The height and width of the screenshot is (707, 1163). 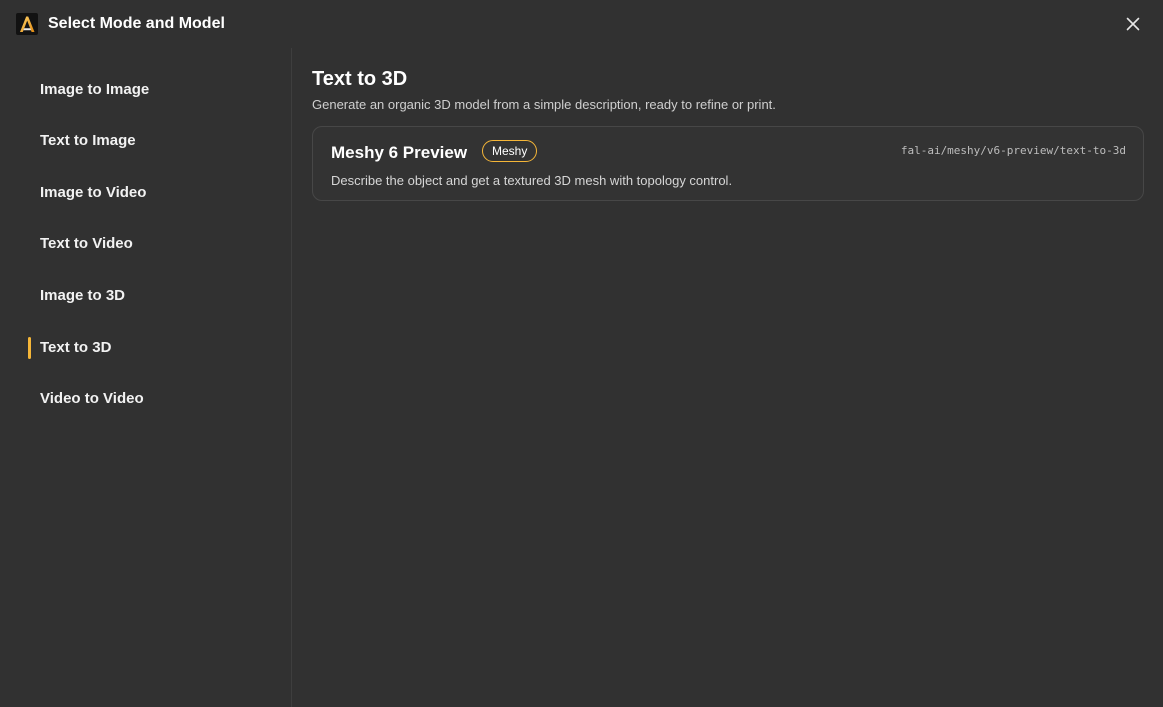 What do you see at coordinates (153, 399) in the screenshot?
I see `sidebar-item-video-to-video: Video to Video` at bounding box center [153, 399].